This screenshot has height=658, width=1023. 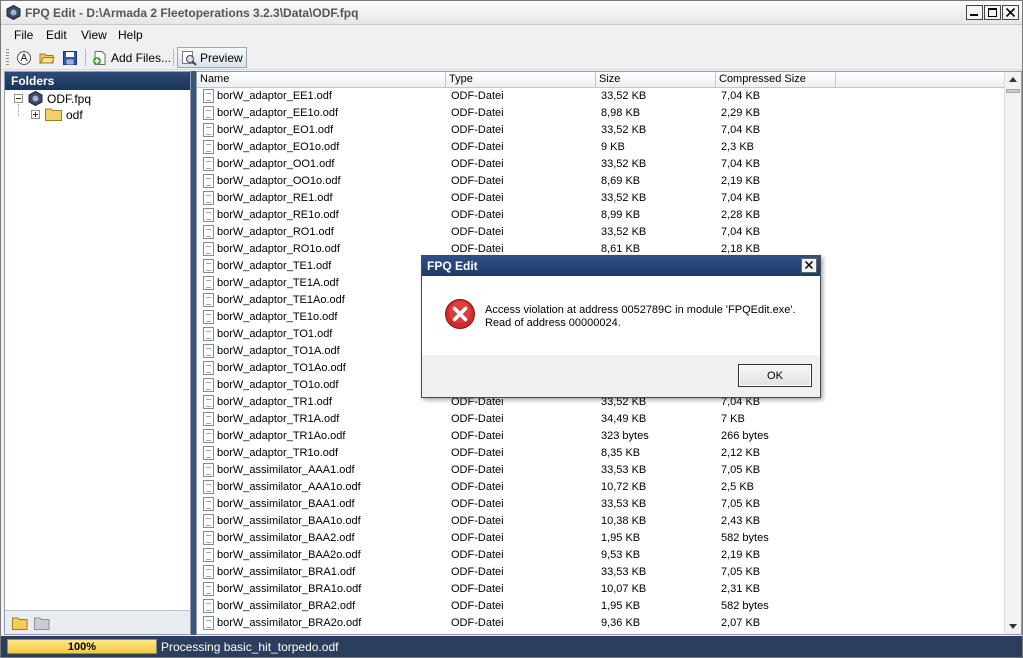 What do you see at coordinates (189, 58) in the screenshot?
I see `magnifier-icon` at bounding box center [189, 58].